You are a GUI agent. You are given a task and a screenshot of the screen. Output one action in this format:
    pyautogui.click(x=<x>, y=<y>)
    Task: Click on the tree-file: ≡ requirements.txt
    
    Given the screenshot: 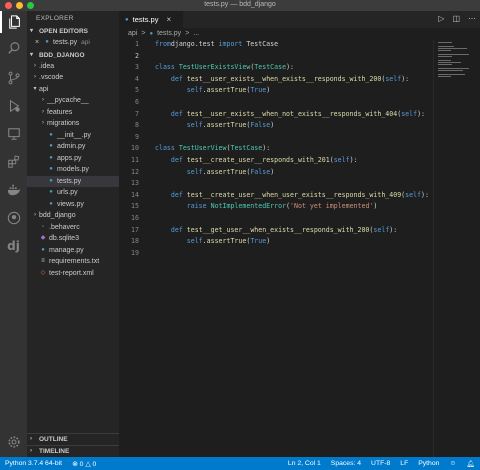 What is the action you would take?
    pyautogui.click(x=73, y=262)
    